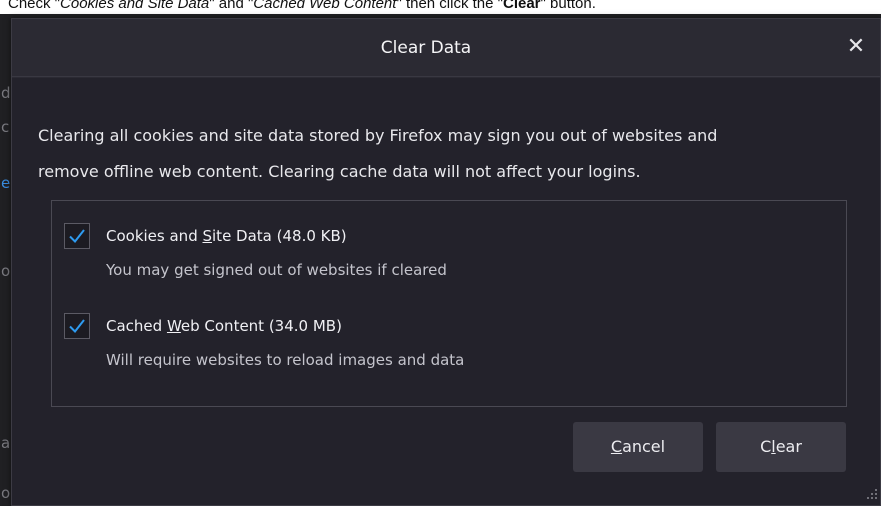  I want to click on close-icon: ✕, so click(856, 47).